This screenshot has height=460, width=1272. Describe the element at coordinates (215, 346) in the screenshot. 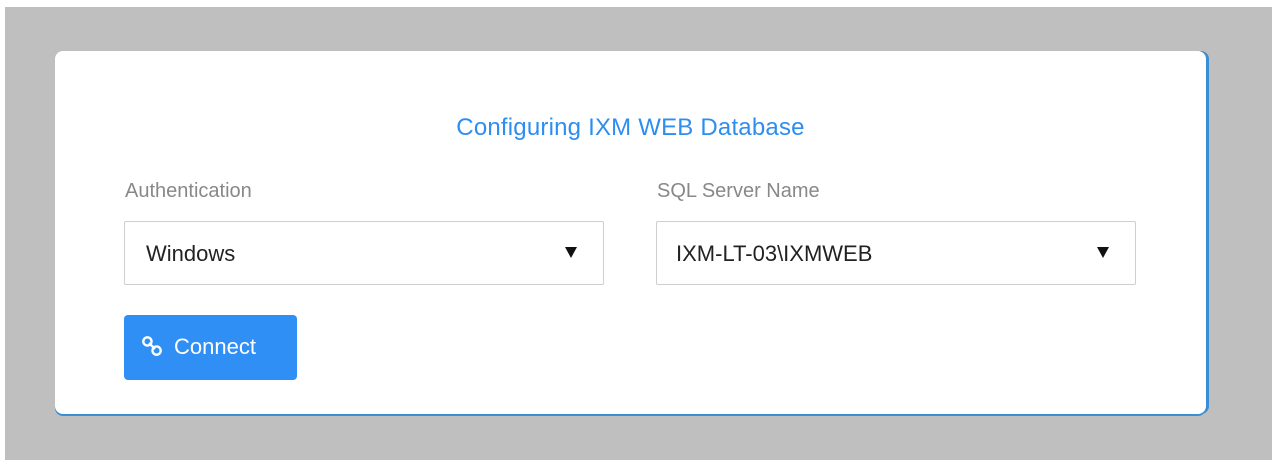

I see `connect-button-label: Connect` at that location.